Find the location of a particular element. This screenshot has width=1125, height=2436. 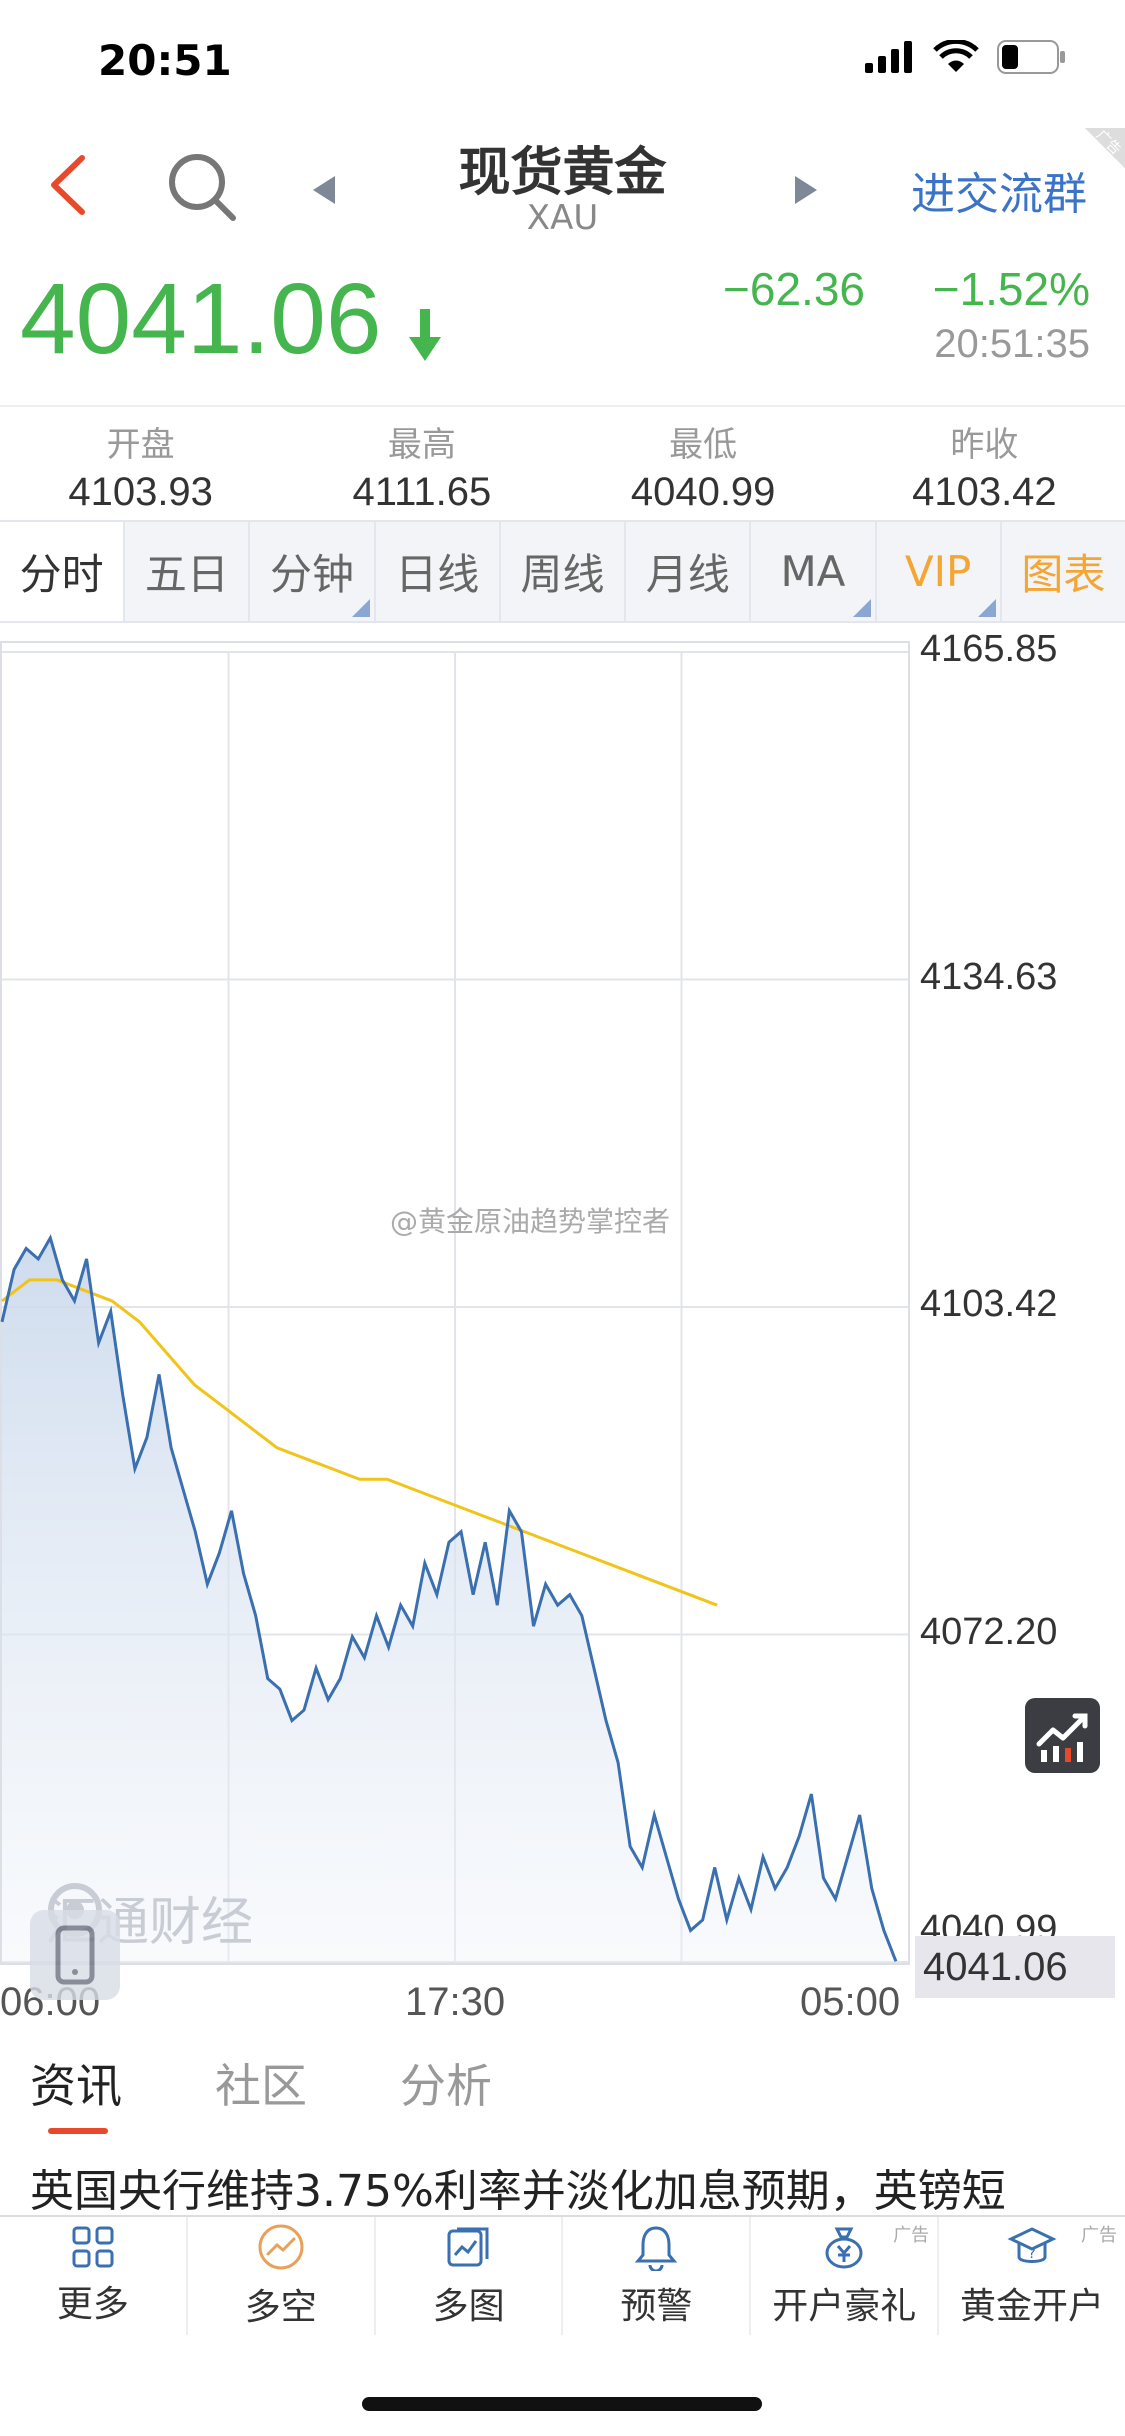

stat-label: 最低 is located at coordinates (703, 445).